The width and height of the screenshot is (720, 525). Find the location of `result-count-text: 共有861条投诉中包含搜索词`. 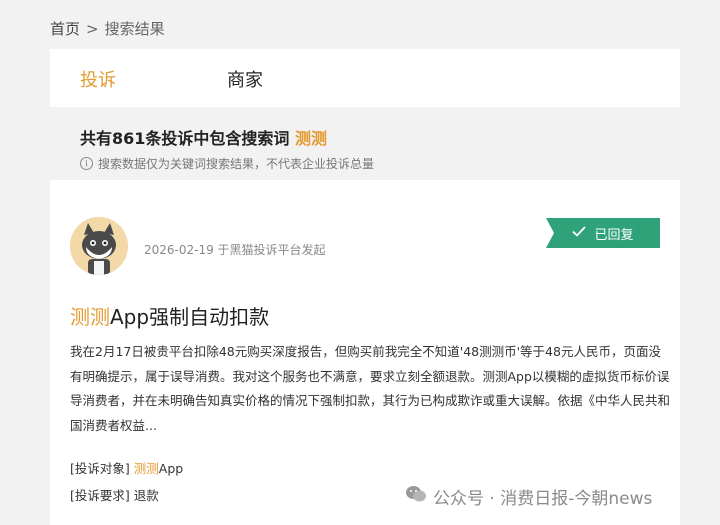

result-count-text: 共有861条投诉中包含搜索词 is located at coordinates (185, 138).